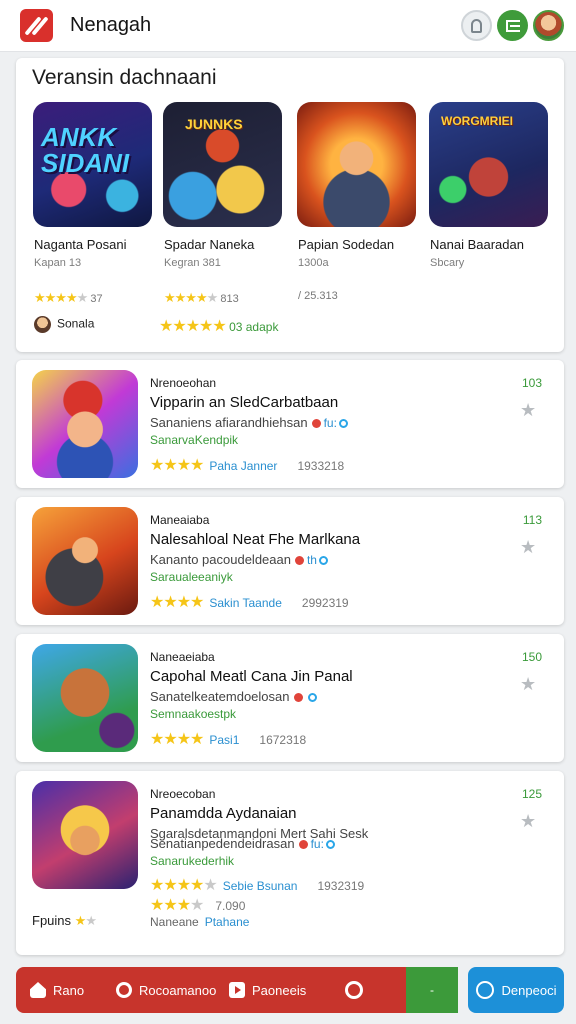  Describe the element at coordinates (484, 990) in the screenshot. I see `chat-icon` at that location.